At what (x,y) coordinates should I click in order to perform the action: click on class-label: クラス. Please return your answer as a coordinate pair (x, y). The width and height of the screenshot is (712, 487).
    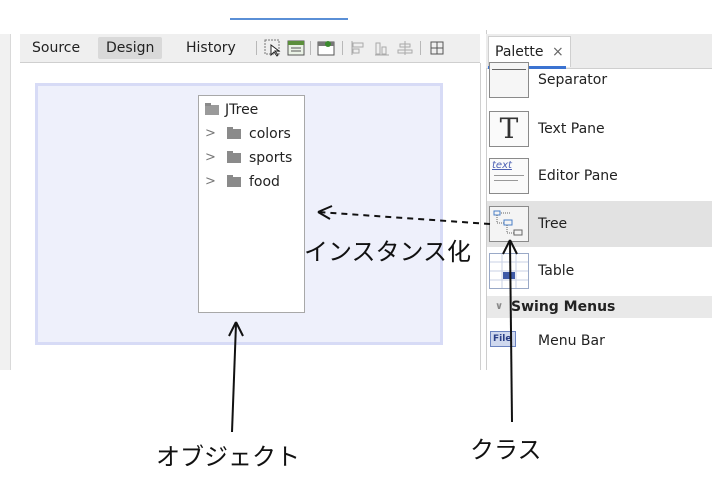
    Looking at the image, I should click on (506, 450).